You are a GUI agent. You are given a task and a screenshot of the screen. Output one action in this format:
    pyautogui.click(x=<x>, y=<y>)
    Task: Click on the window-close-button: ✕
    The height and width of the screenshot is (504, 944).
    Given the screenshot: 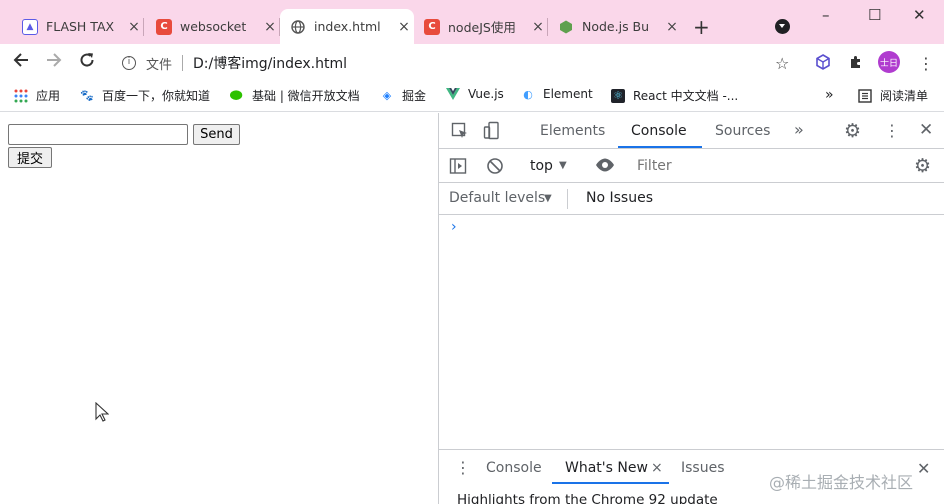 What is the action you would take?
    pyautogui.click(x=919, y=15)
    